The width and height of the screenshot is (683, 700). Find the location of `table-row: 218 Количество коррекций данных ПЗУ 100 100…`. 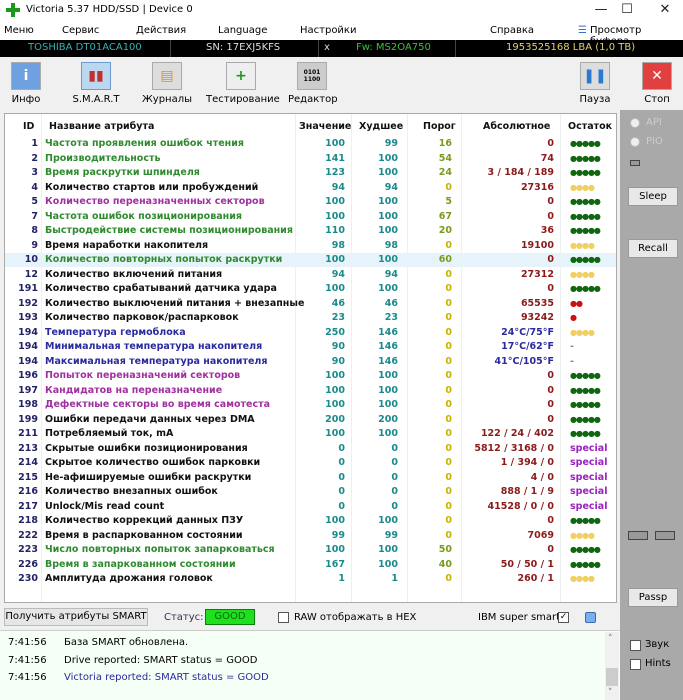

table-row: 218 Количество коррекций данных ПЗУ 100 100… is located at coordinates (310, 521).